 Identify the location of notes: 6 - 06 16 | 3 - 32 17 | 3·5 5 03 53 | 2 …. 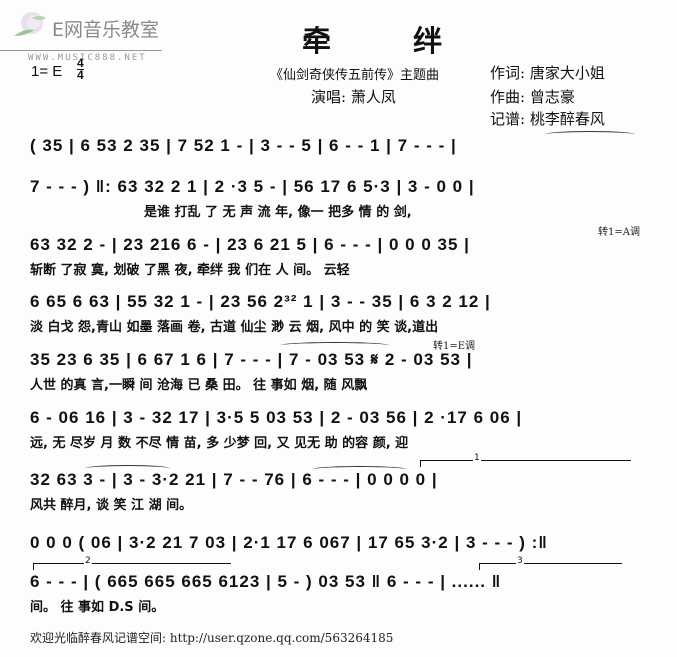
(276, 417).